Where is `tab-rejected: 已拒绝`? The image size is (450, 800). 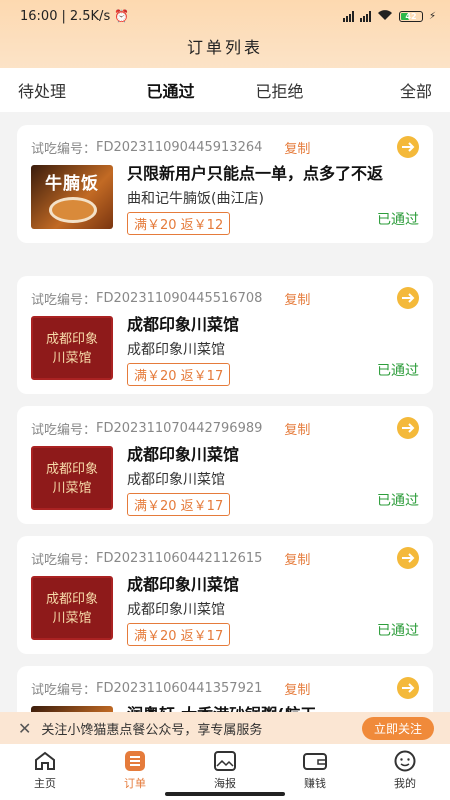
tab-rejected: 已拒绝 is located at coordinates (279, 90).